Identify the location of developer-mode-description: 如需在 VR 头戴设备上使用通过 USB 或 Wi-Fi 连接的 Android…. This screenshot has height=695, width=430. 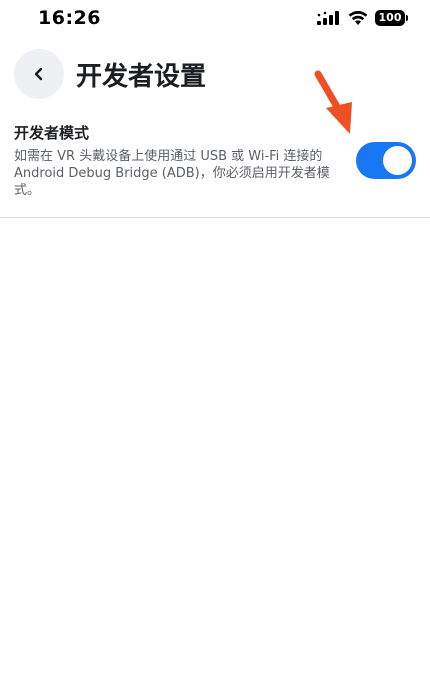
(172, 173).